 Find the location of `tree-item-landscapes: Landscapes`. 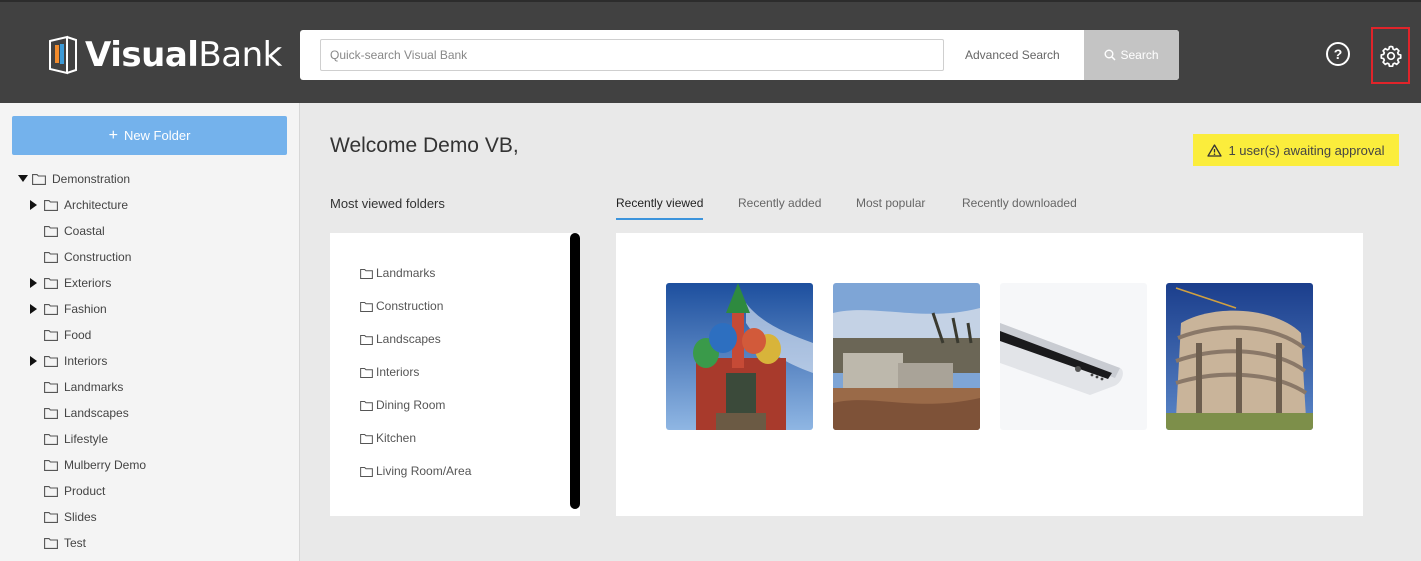

tree-item-landscapes: Landscapes is located at coordinates (79, 413).